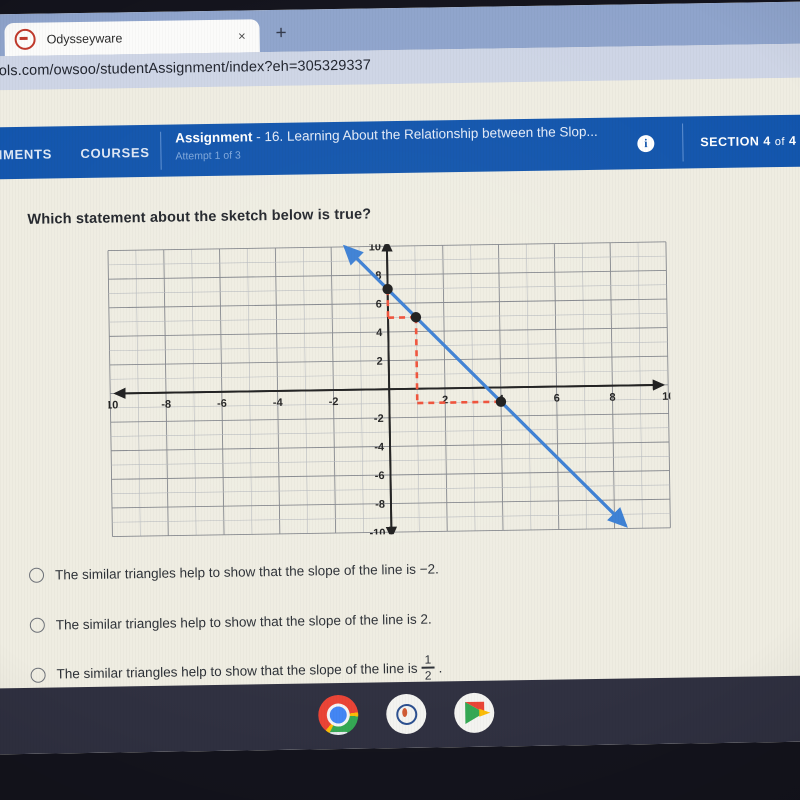  I want to click on x-tick-label: -10, so click(112, 405).